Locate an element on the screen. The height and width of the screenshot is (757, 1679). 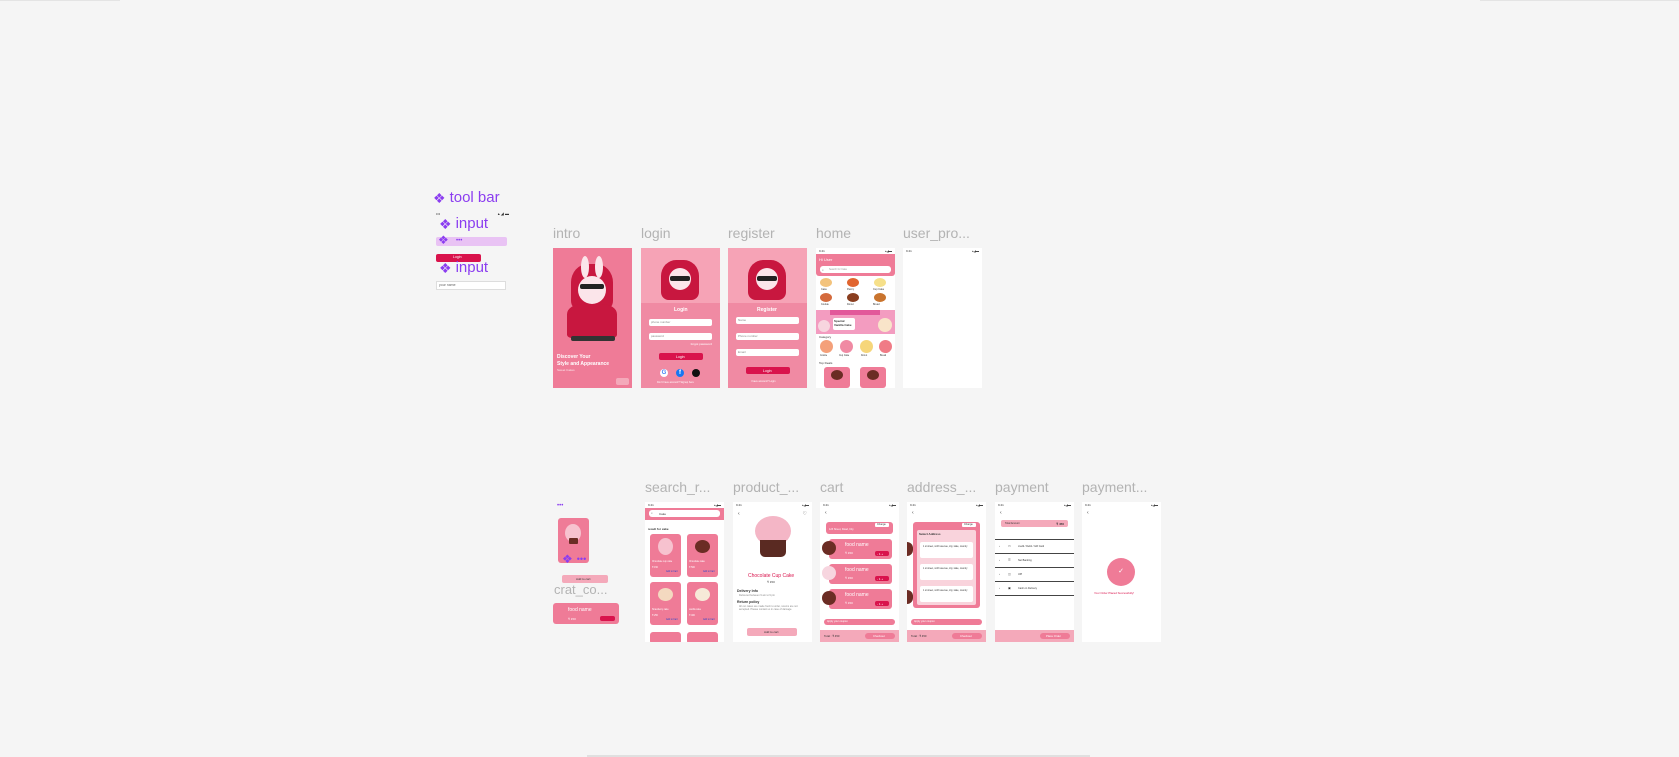
heart-icon: ♡ is located at coordinates (805, 514).